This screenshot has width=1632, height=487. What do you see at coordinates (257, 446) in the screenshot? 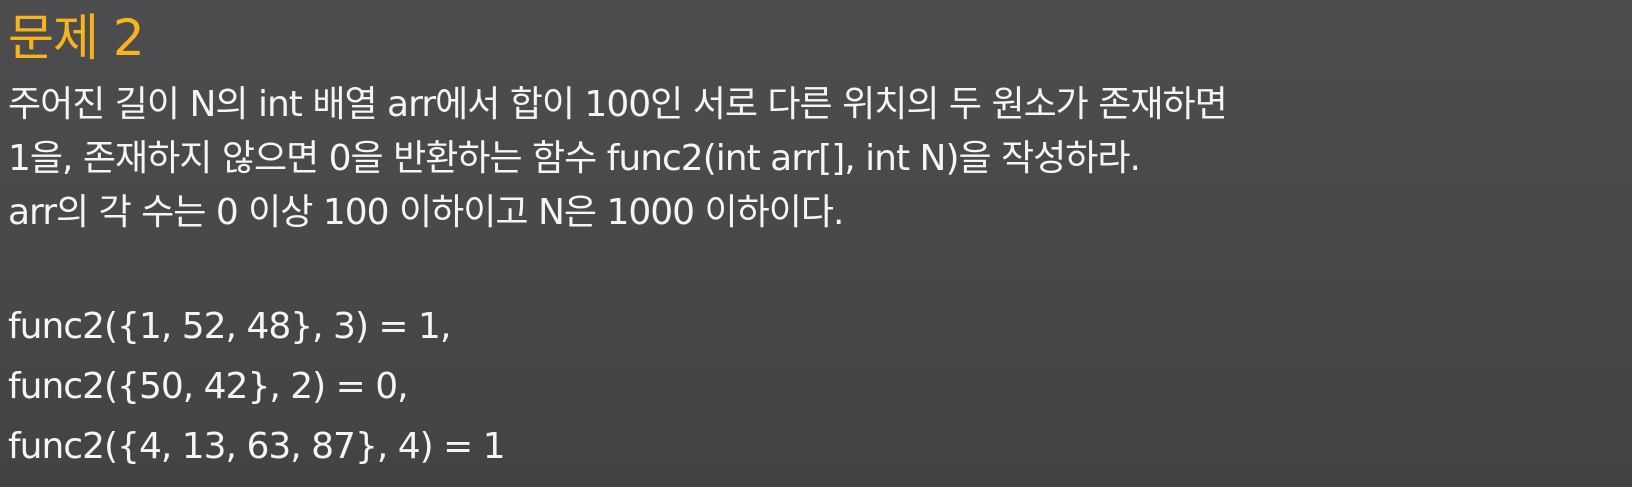
I see `example-line-3: func2({4, 13, 63, 87}, 4) = 1` at bounding box center [257, 446].